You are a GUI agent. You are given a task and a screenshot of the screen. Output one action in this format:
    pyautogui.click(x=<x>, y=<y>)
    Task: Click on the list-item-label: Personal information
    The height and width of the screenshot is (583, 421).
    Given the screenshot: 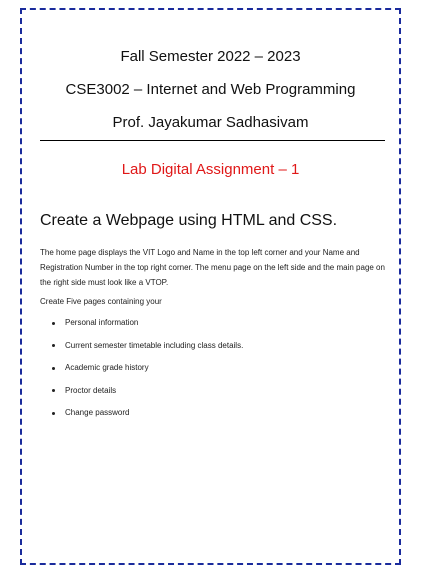 What is the action you would take?
    pyautogui.click(x=102, y=322)
    